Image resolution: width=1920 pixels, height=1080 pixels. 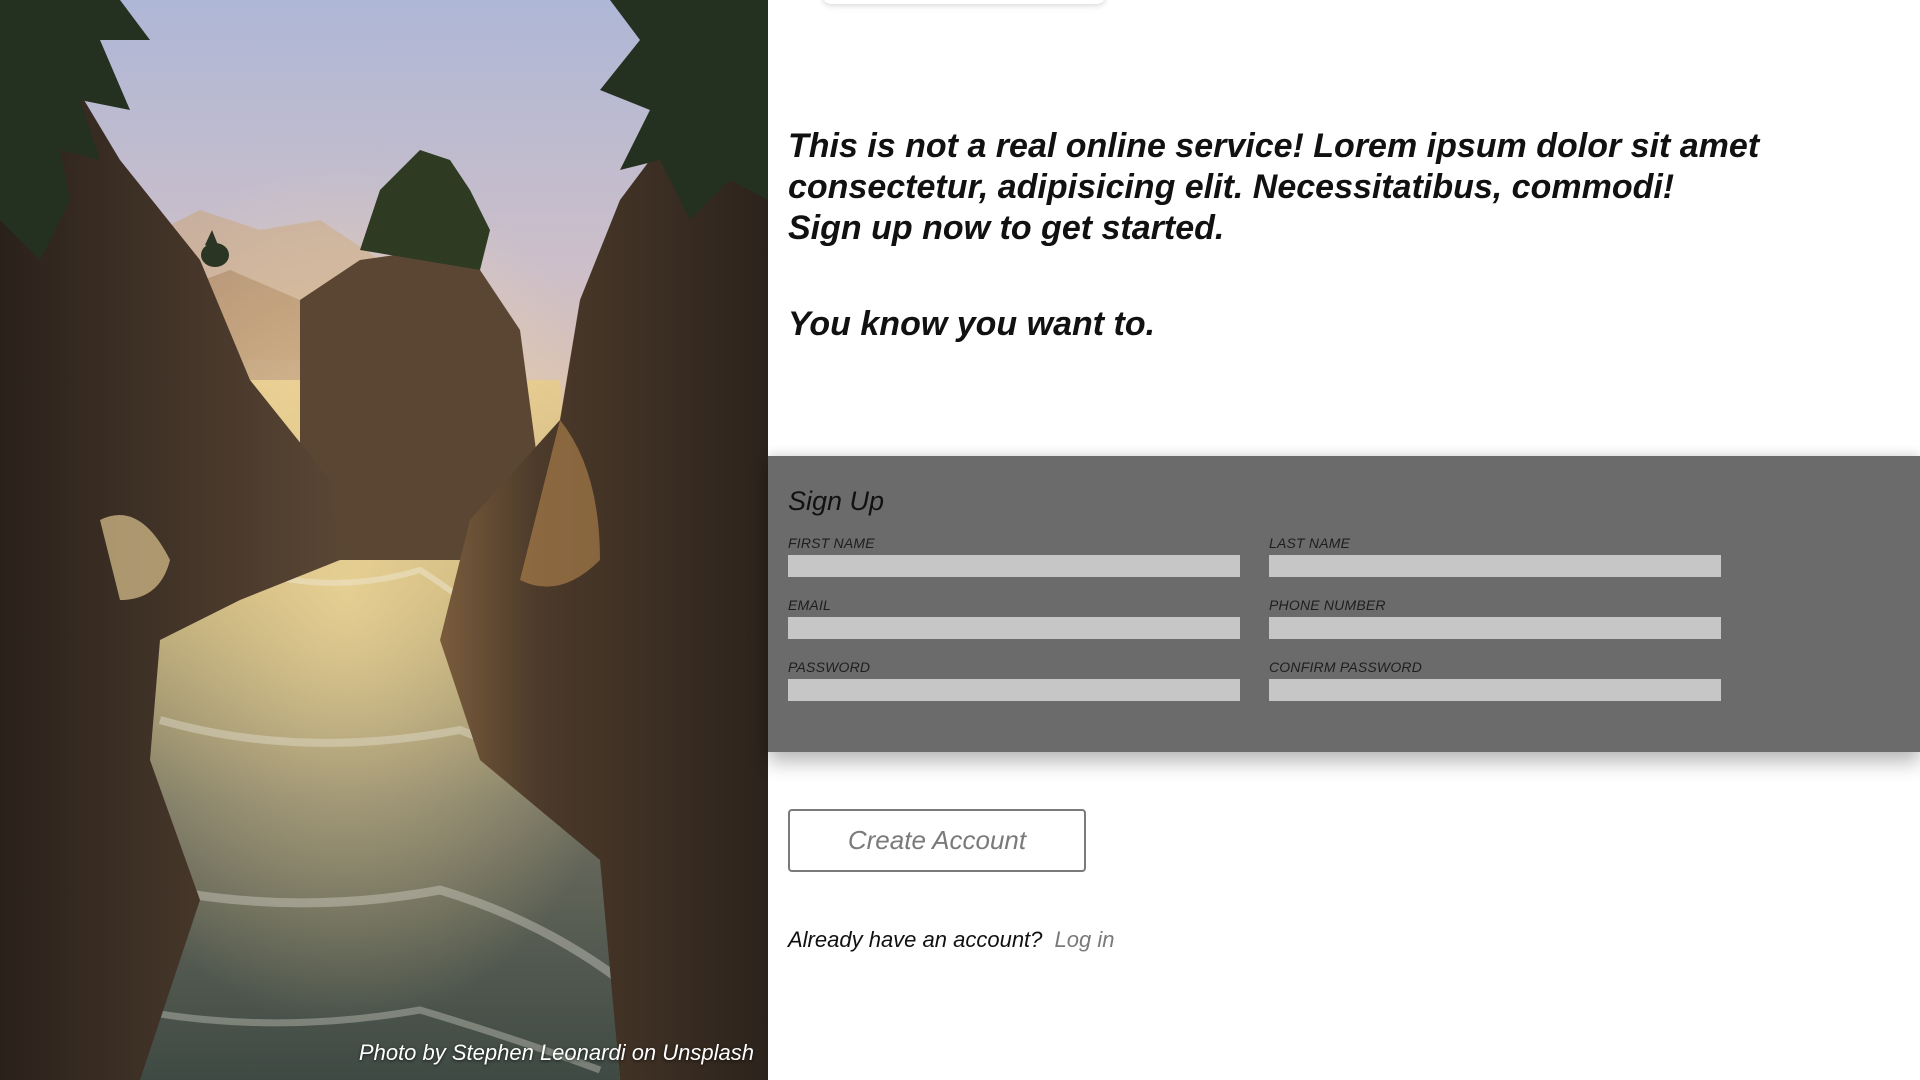 I want to click on phone-number-group: PHONE NUMBER, so click(x=1495, y=618).